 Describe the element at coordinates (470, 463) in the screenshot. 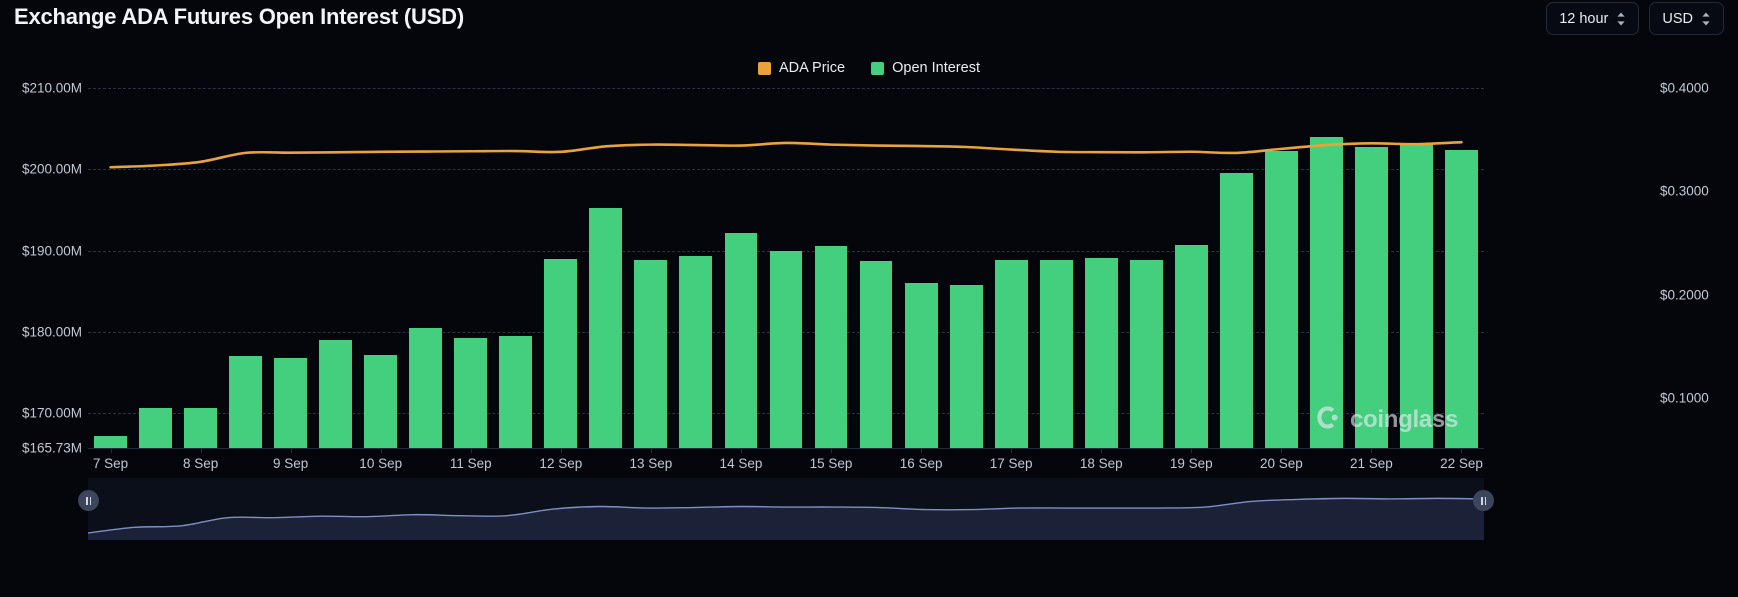

I see `x-axis-tick-label: 11 Sep` at that location.